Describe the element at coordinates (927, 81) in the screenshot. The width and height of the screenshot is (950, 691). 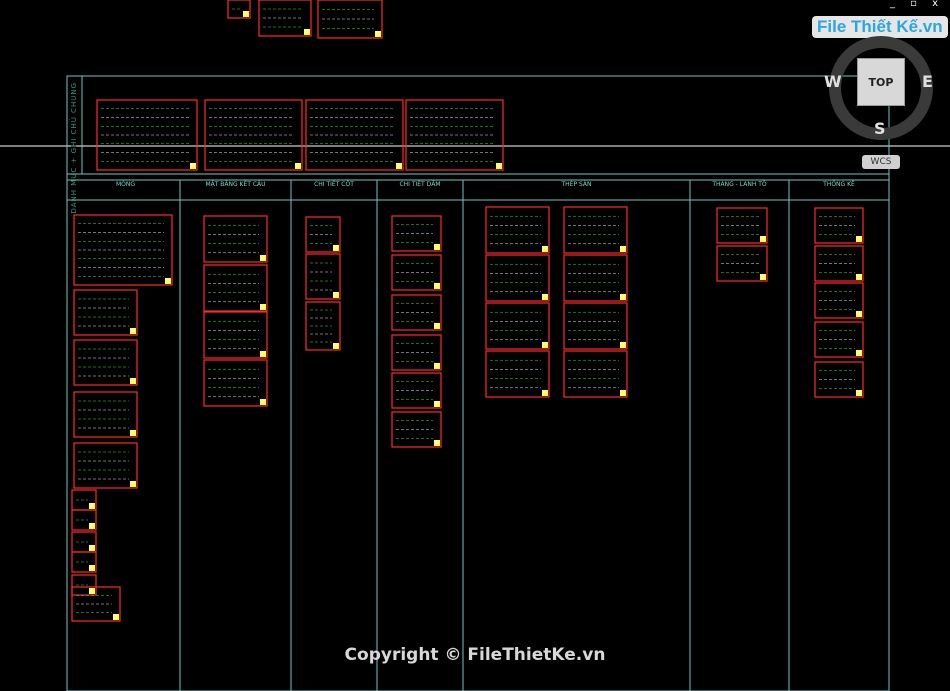
I see `compass-east: E` at that location.